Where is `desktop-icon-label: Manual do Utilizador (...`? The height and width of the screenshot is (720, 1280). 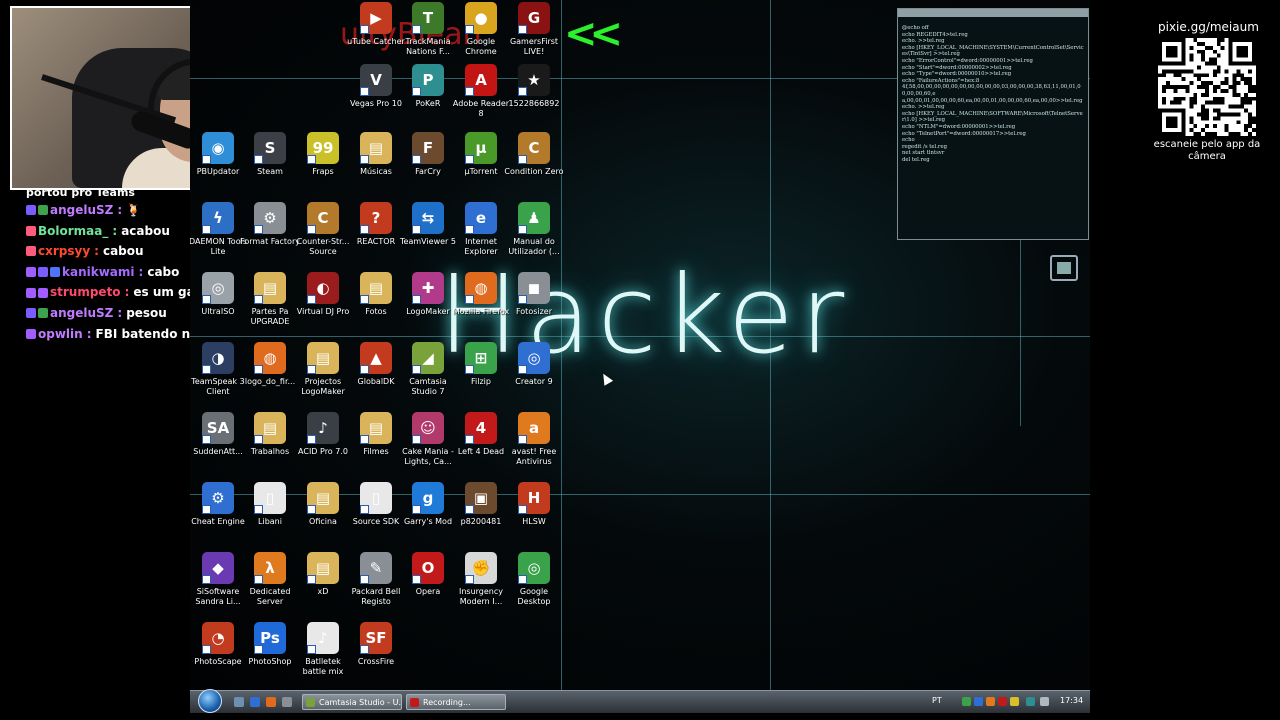 desktop-icon-label: Manual do Utilizador (... is located at coordinates (534, 247).